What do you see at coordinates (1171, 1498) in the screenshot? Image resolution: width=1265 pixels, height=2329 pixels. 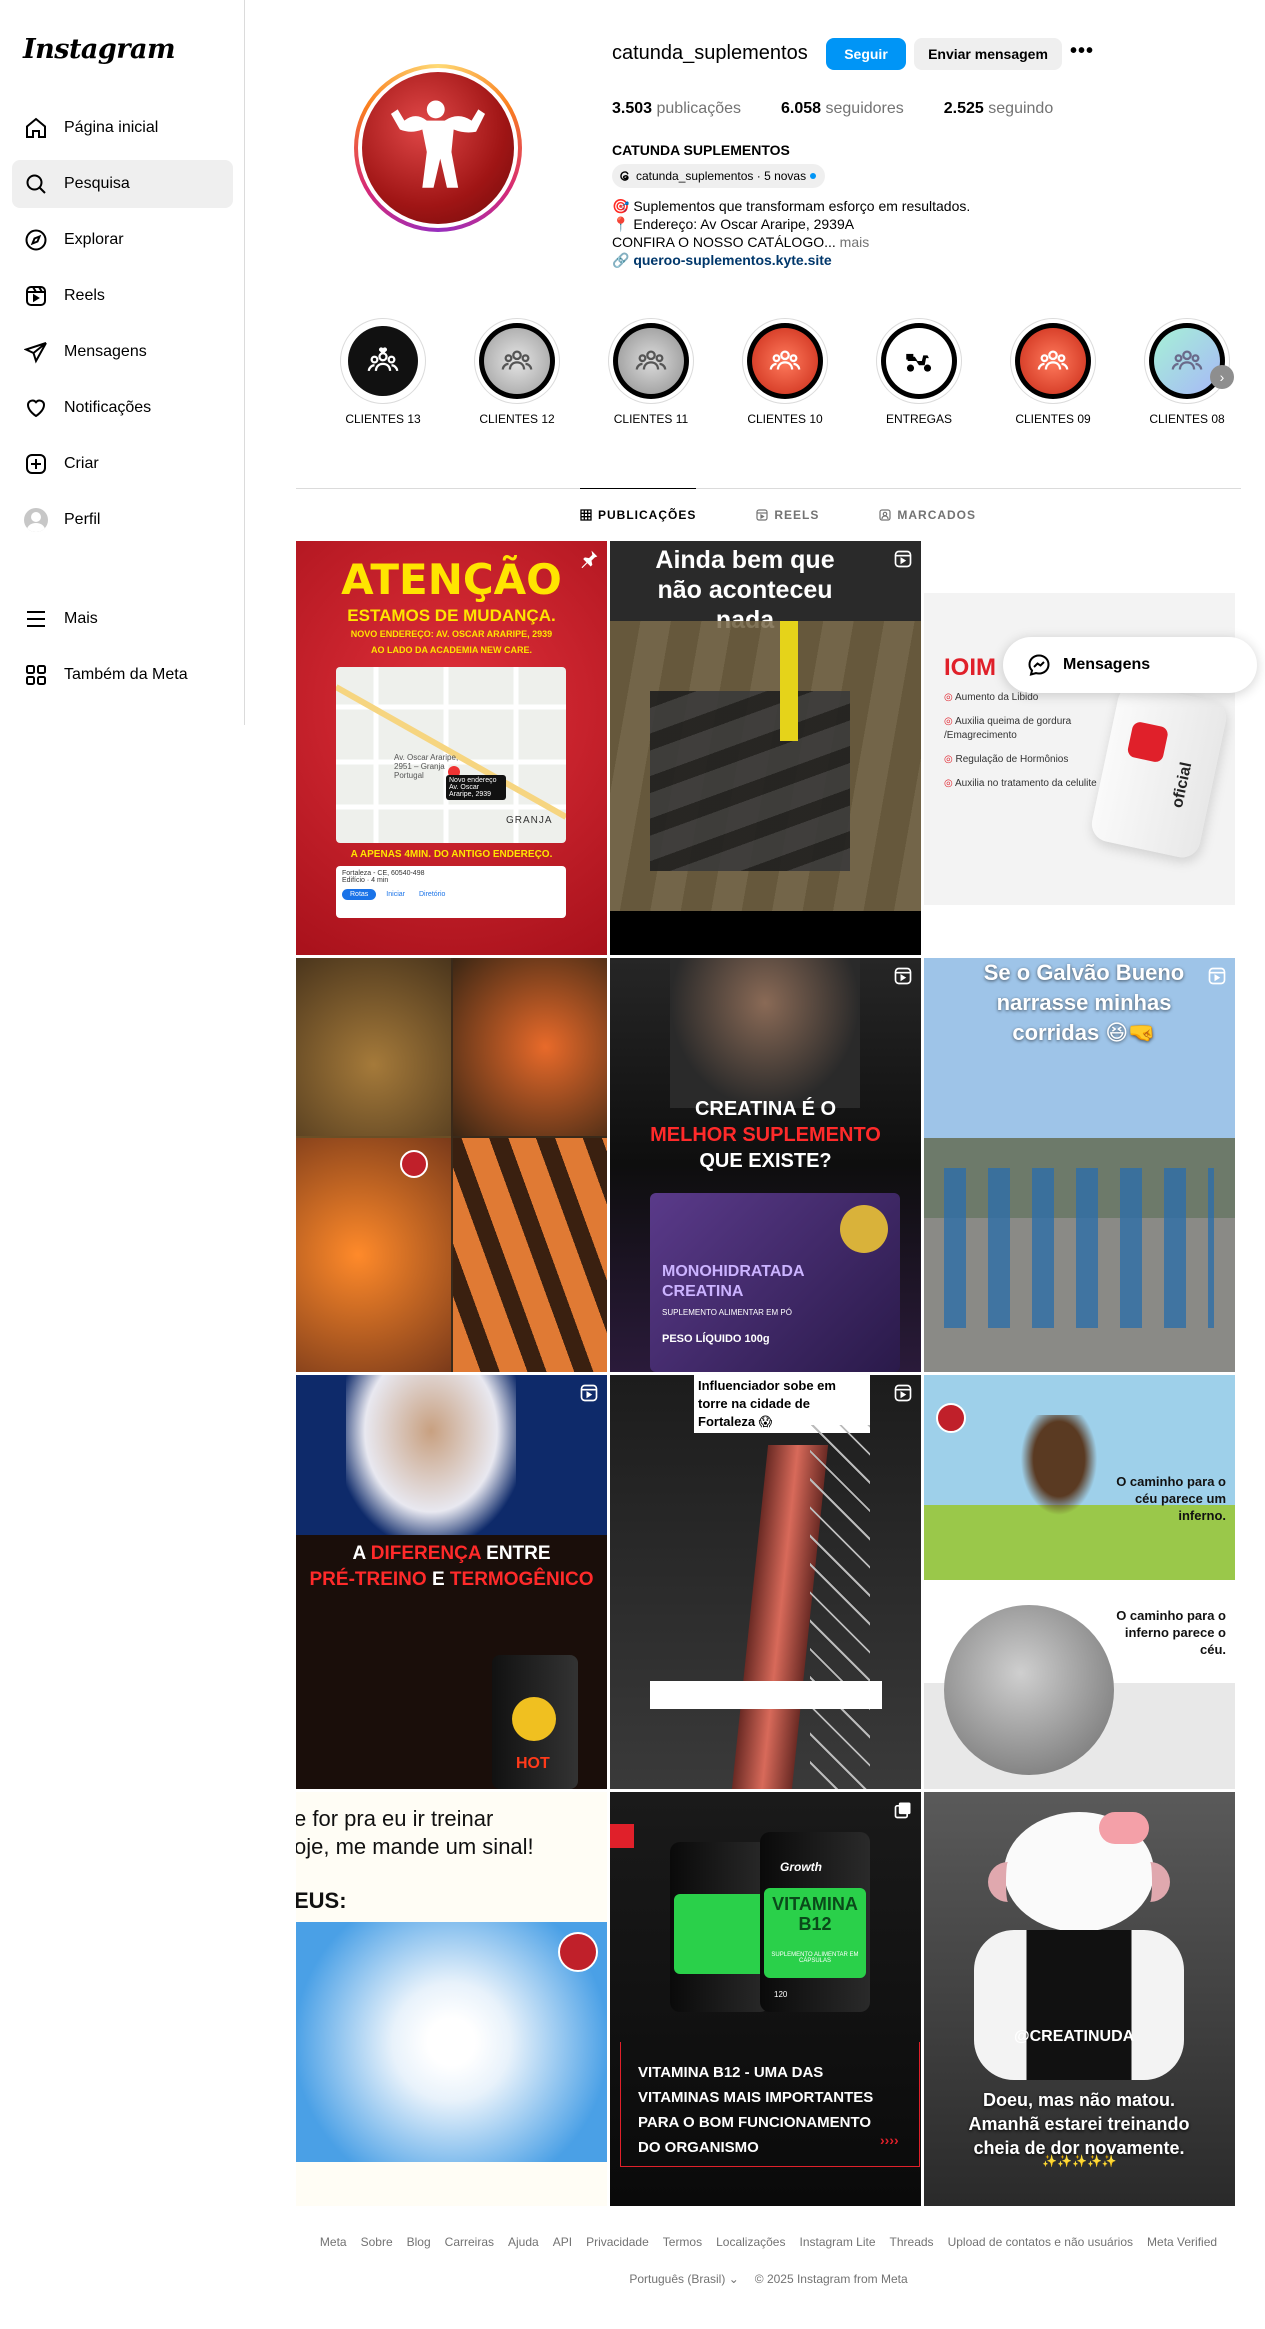 I see `post-quote-top: O caminho para o céu parece um inferno.` at bounding box center [1171, 1498].